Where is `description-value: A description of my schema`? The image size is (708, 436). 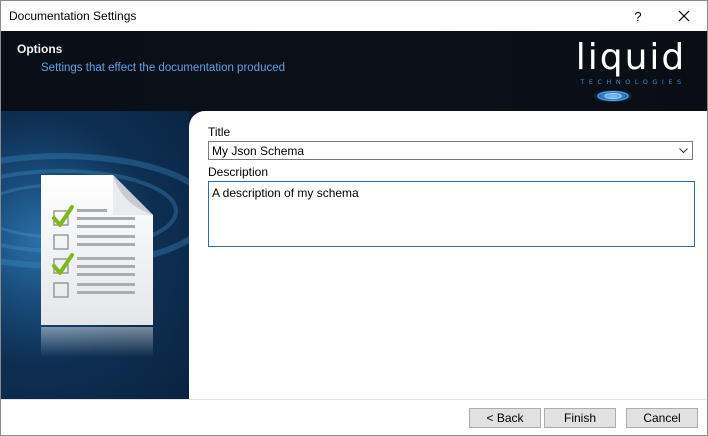
description-value: A description of my schema is located at coordinates (285, 193).